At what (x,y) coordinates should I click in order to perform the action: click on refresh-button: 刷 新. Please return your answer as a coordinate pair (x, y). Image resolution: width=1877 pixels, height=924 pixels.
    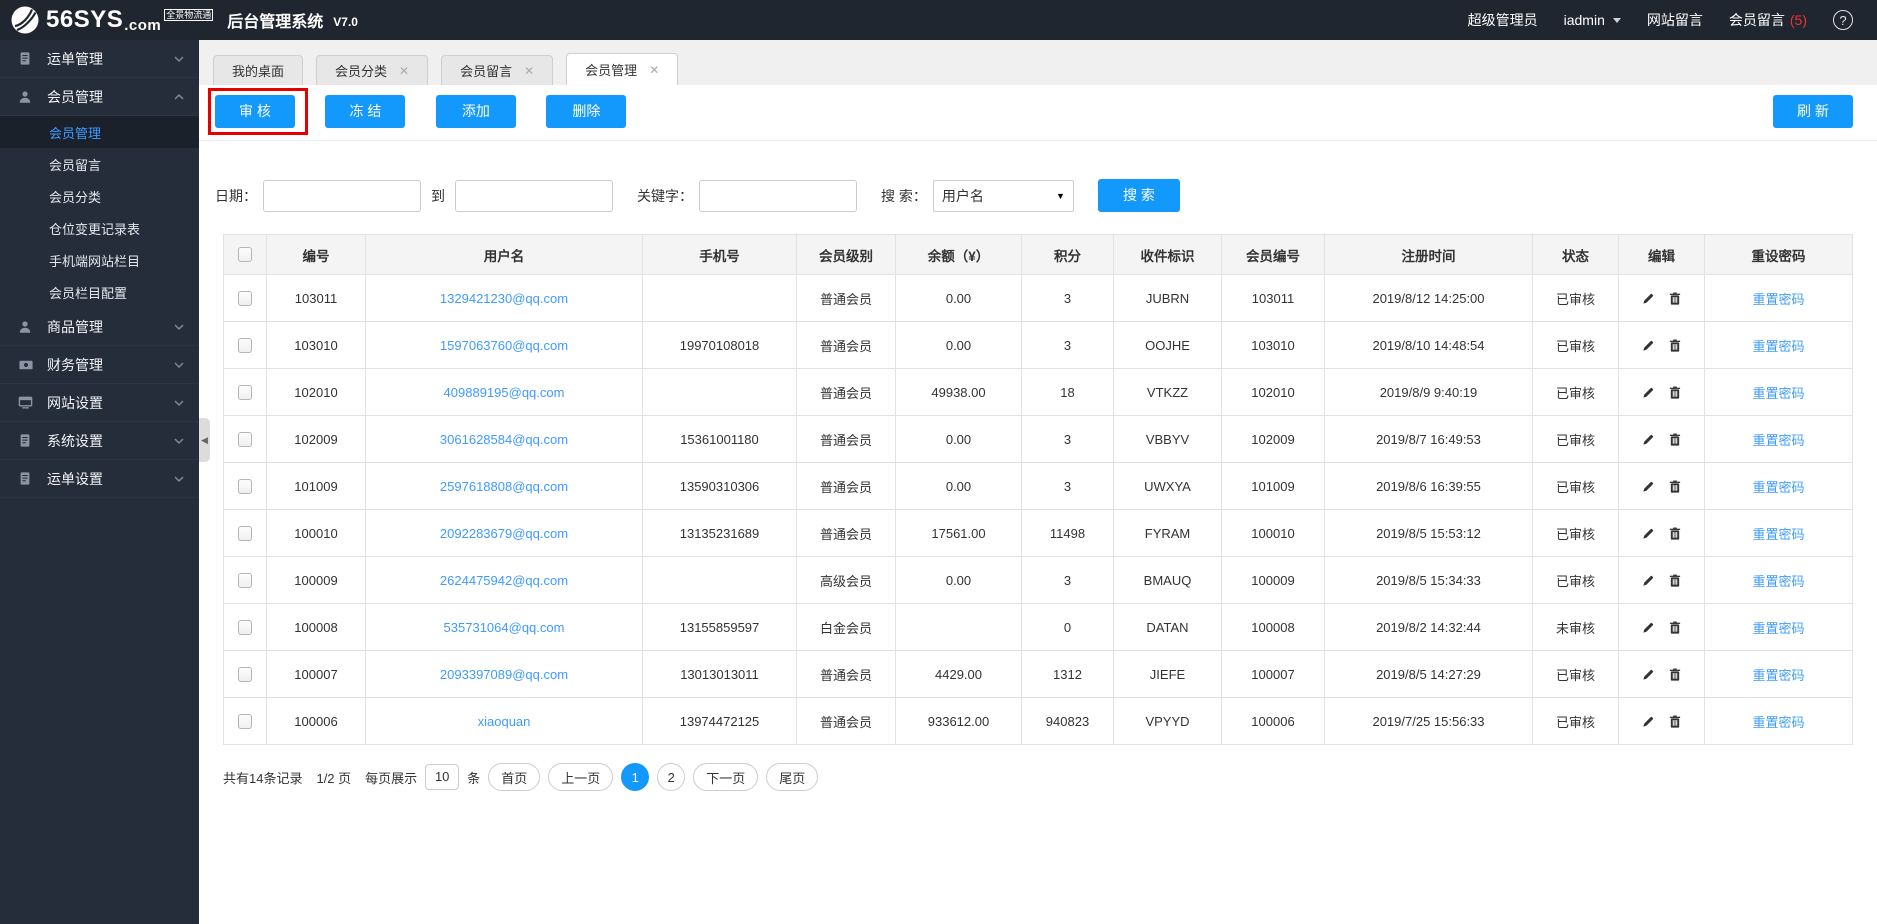
    Looking at the image, I should click on (1813, 111).